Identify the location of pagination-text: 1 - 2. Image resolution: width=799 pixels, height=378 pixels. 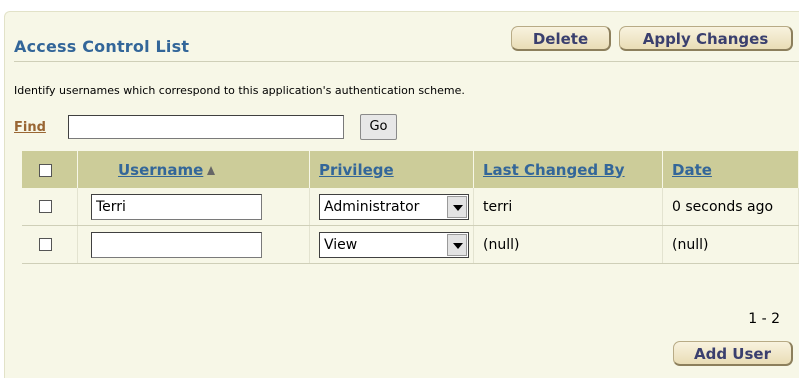
(764, 319).